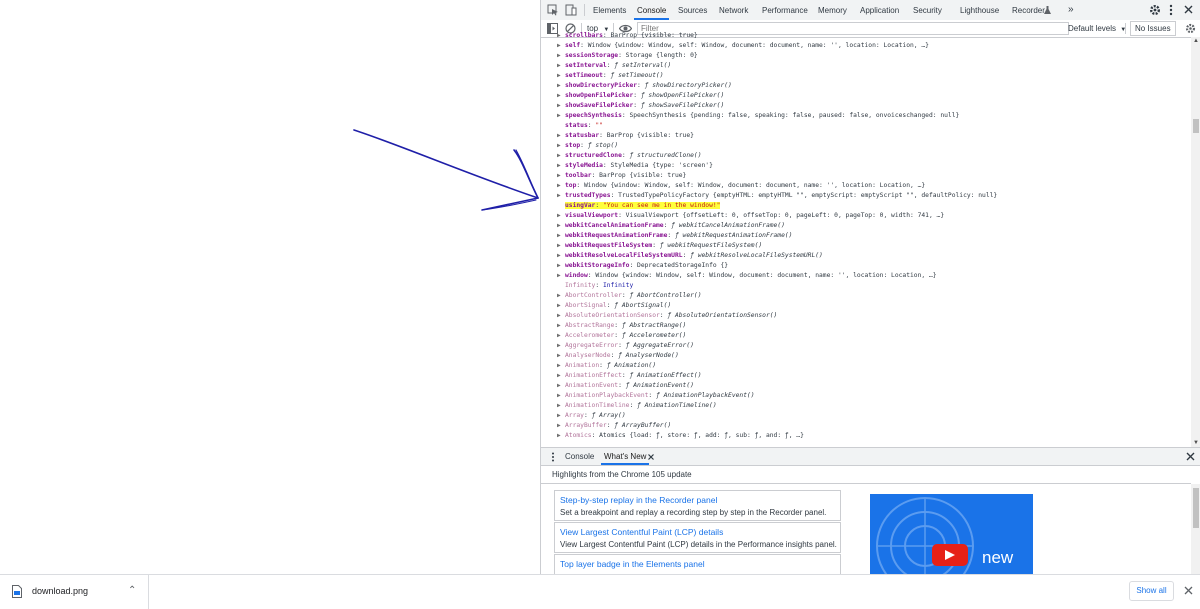  I want to click on show-all-button: Show all, so click(1151, 591).